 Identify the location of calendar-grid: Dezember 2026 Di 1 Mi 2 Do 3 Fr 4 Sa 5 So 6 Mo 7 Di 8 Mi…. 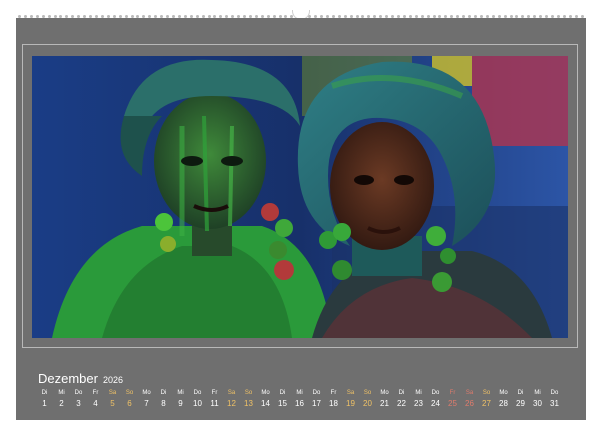
(303, 392).